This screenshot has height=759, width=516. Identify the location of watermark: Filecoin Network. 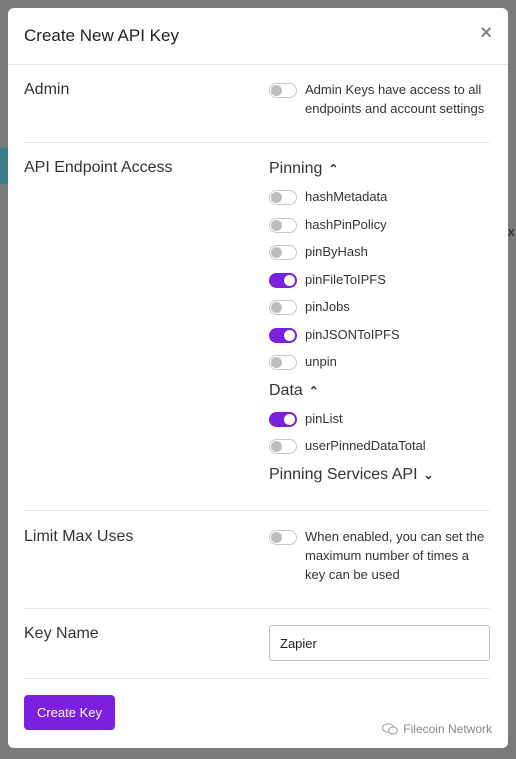
(437, 729).